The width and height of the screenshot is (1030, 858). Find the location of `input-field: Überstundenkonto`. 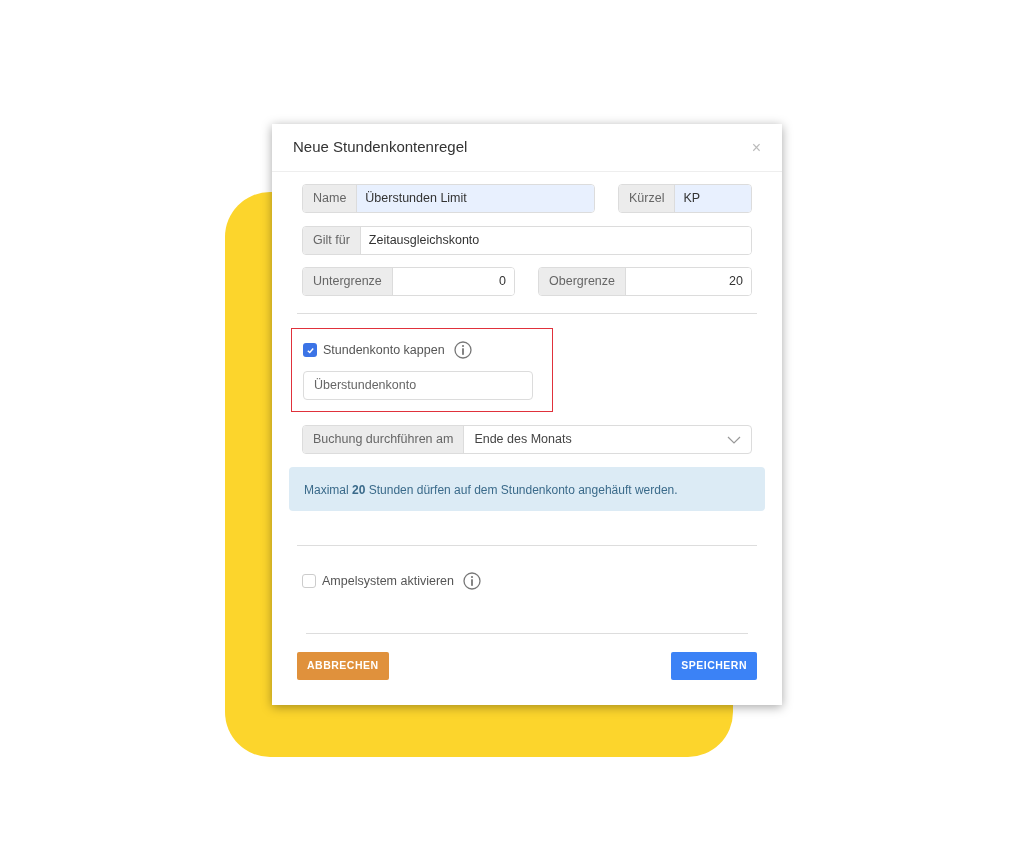

input-field: Überstundenkonto is located at coordinates (418, 385).